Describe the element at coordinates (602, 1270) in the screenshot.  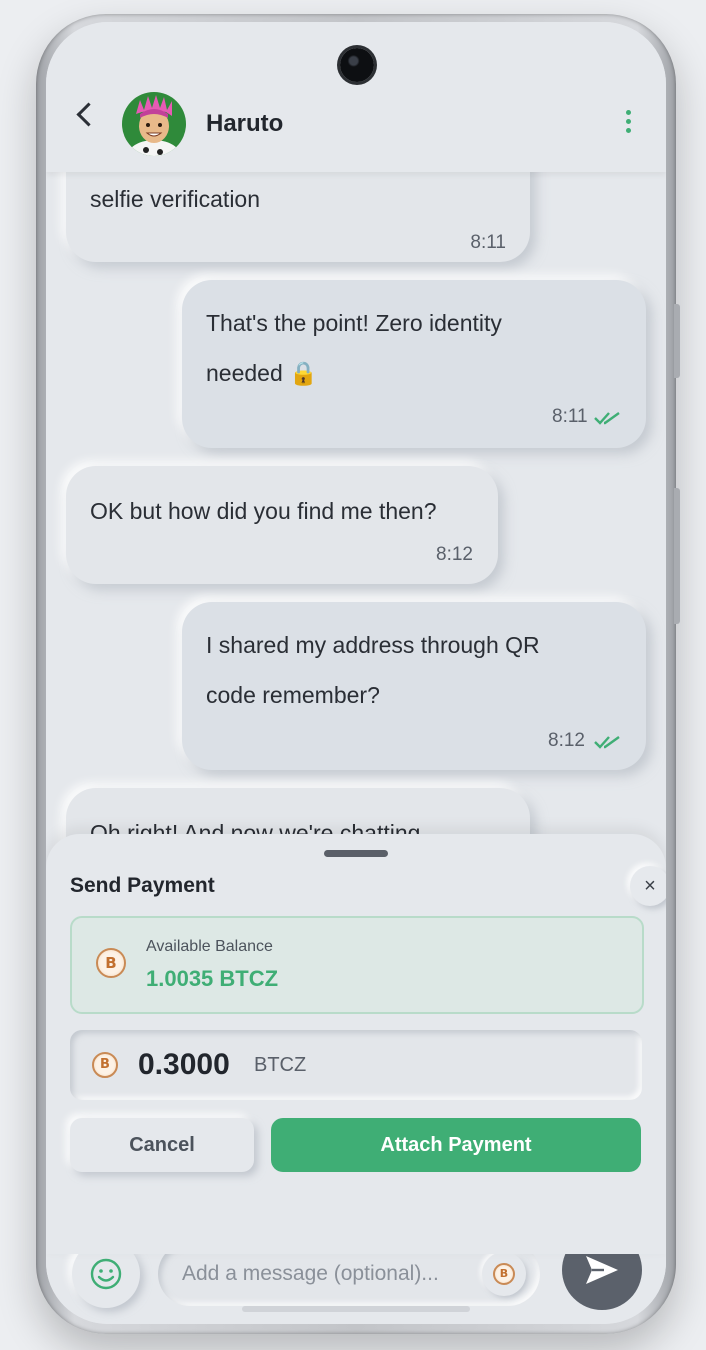
I see `send-icon` at that location.